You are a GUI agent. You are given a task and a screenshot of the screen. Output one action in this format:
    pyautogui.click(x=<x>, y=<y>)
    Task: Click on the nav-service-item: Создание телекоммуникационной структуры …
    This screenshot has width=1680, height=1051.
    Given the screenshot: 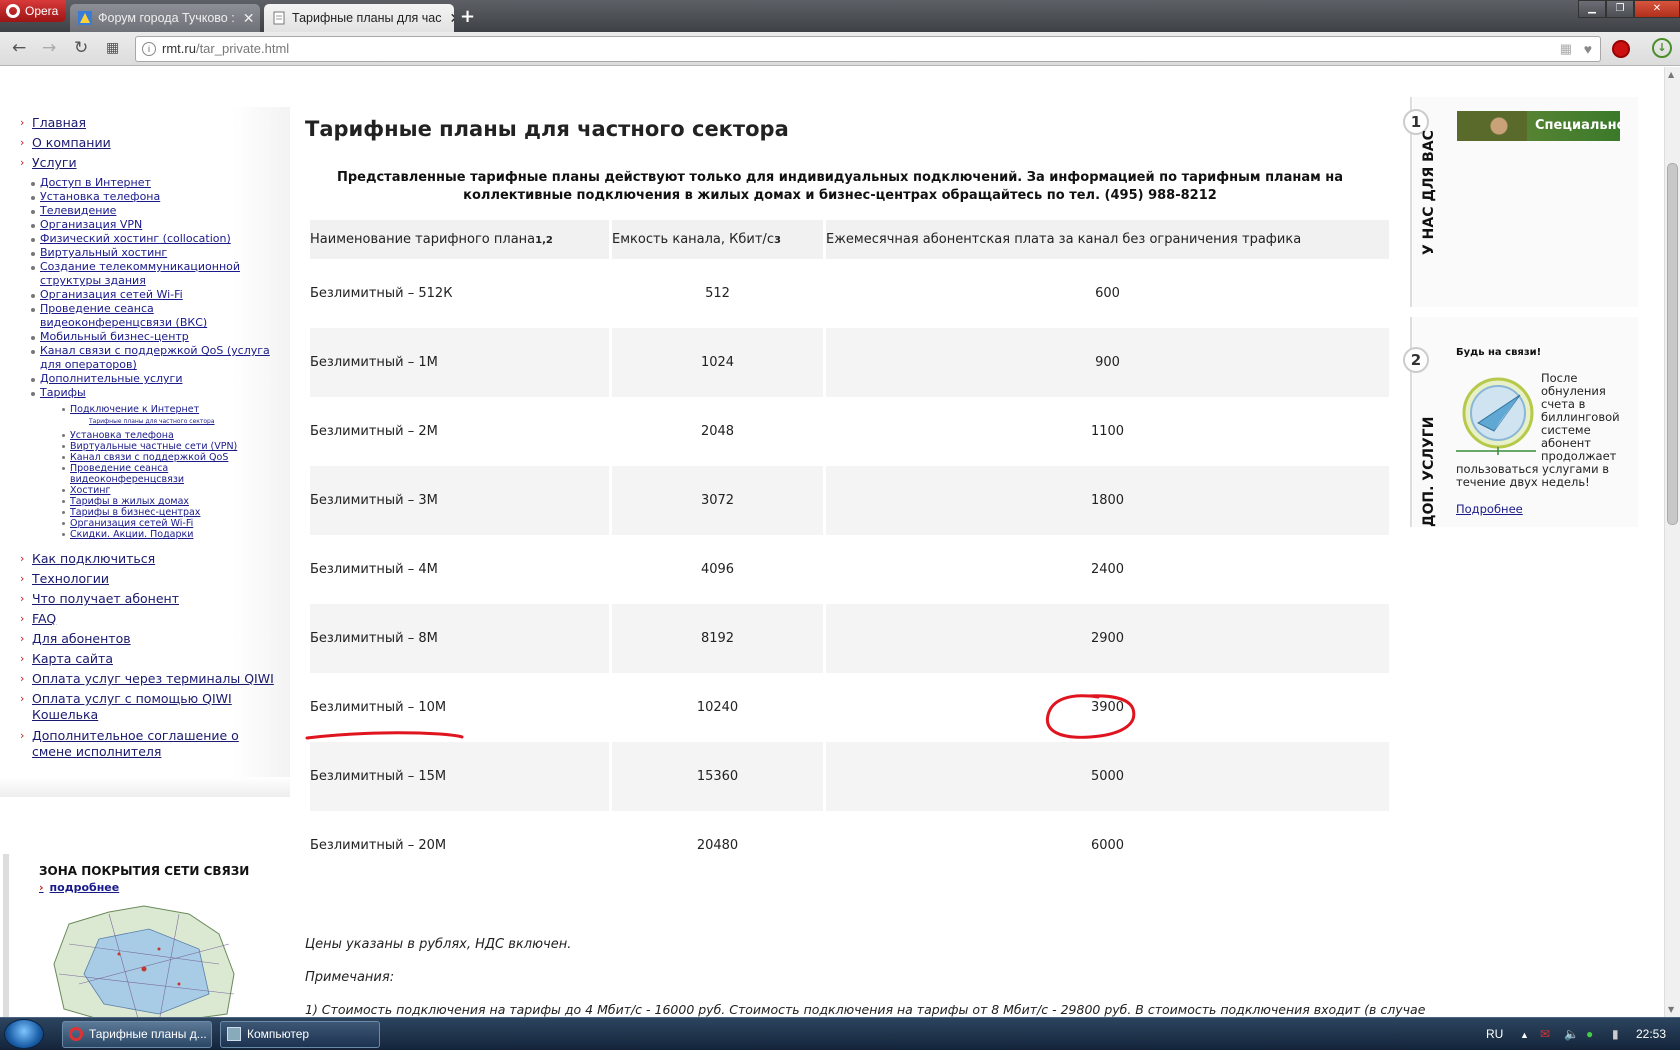 What is the action you would take?
    pyautogui.click(x=150, y=274)
    